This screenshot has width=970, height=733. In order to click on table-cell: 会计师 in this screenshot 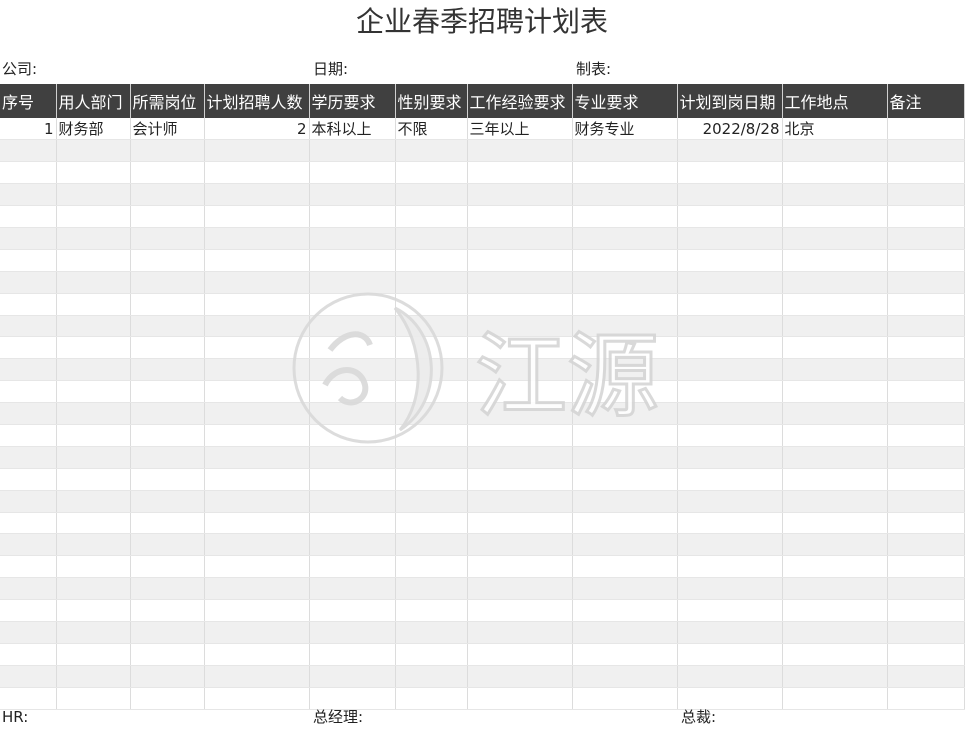, I will do `click(167, 129)`.